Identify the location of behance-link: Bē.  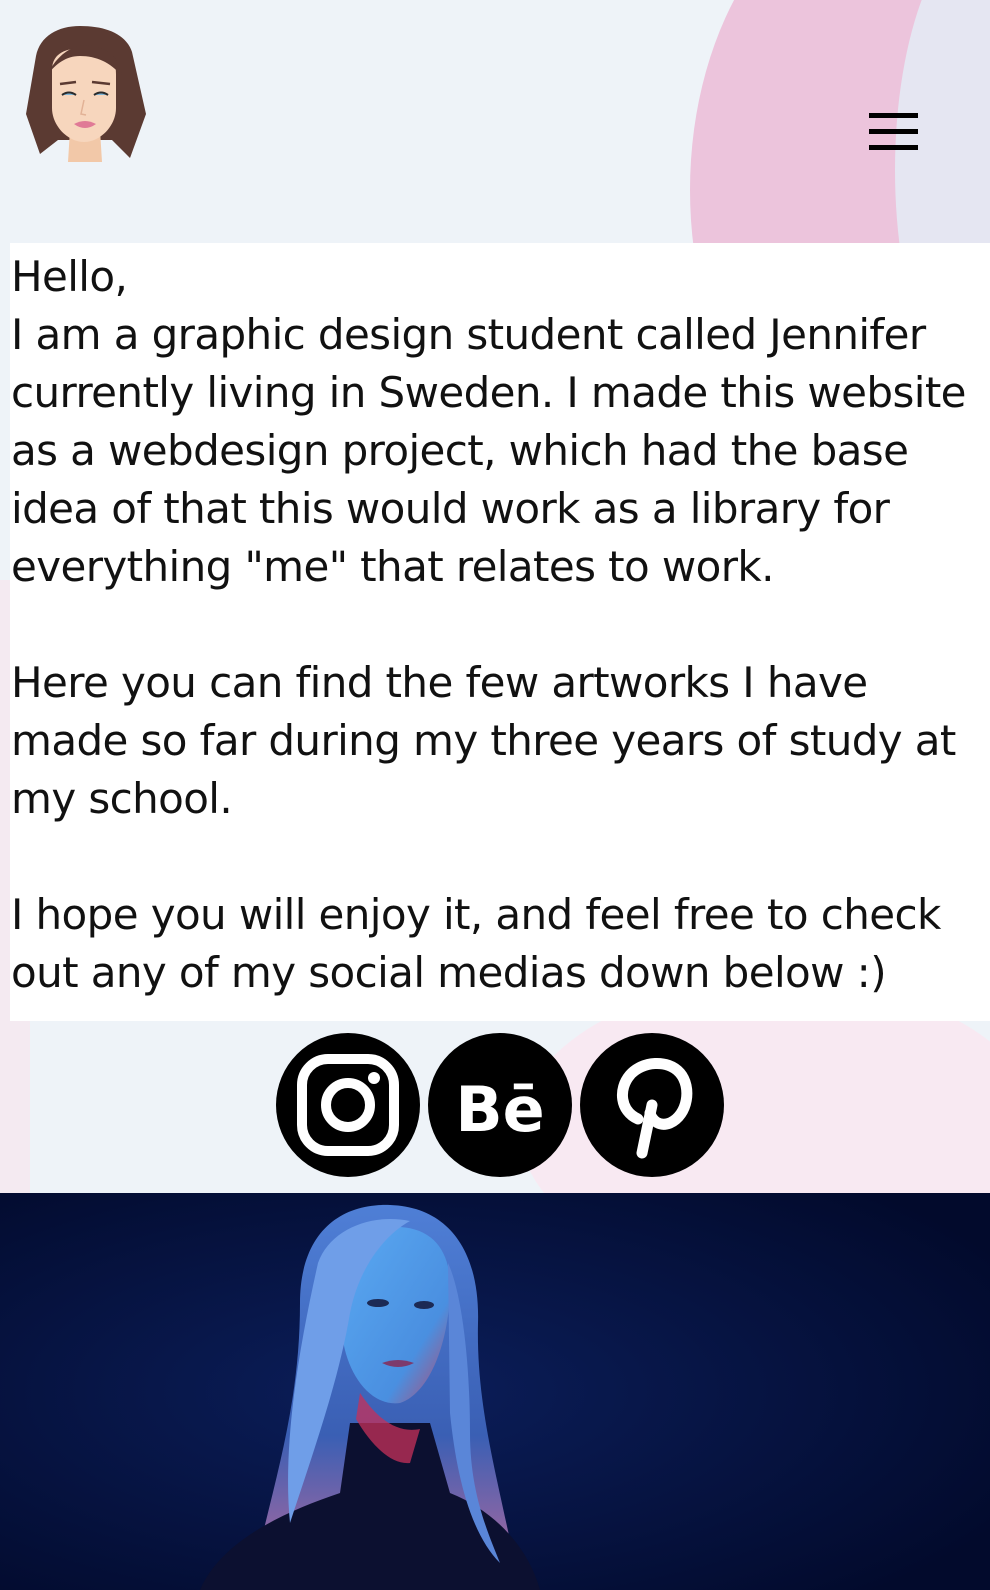
(500, 1105).